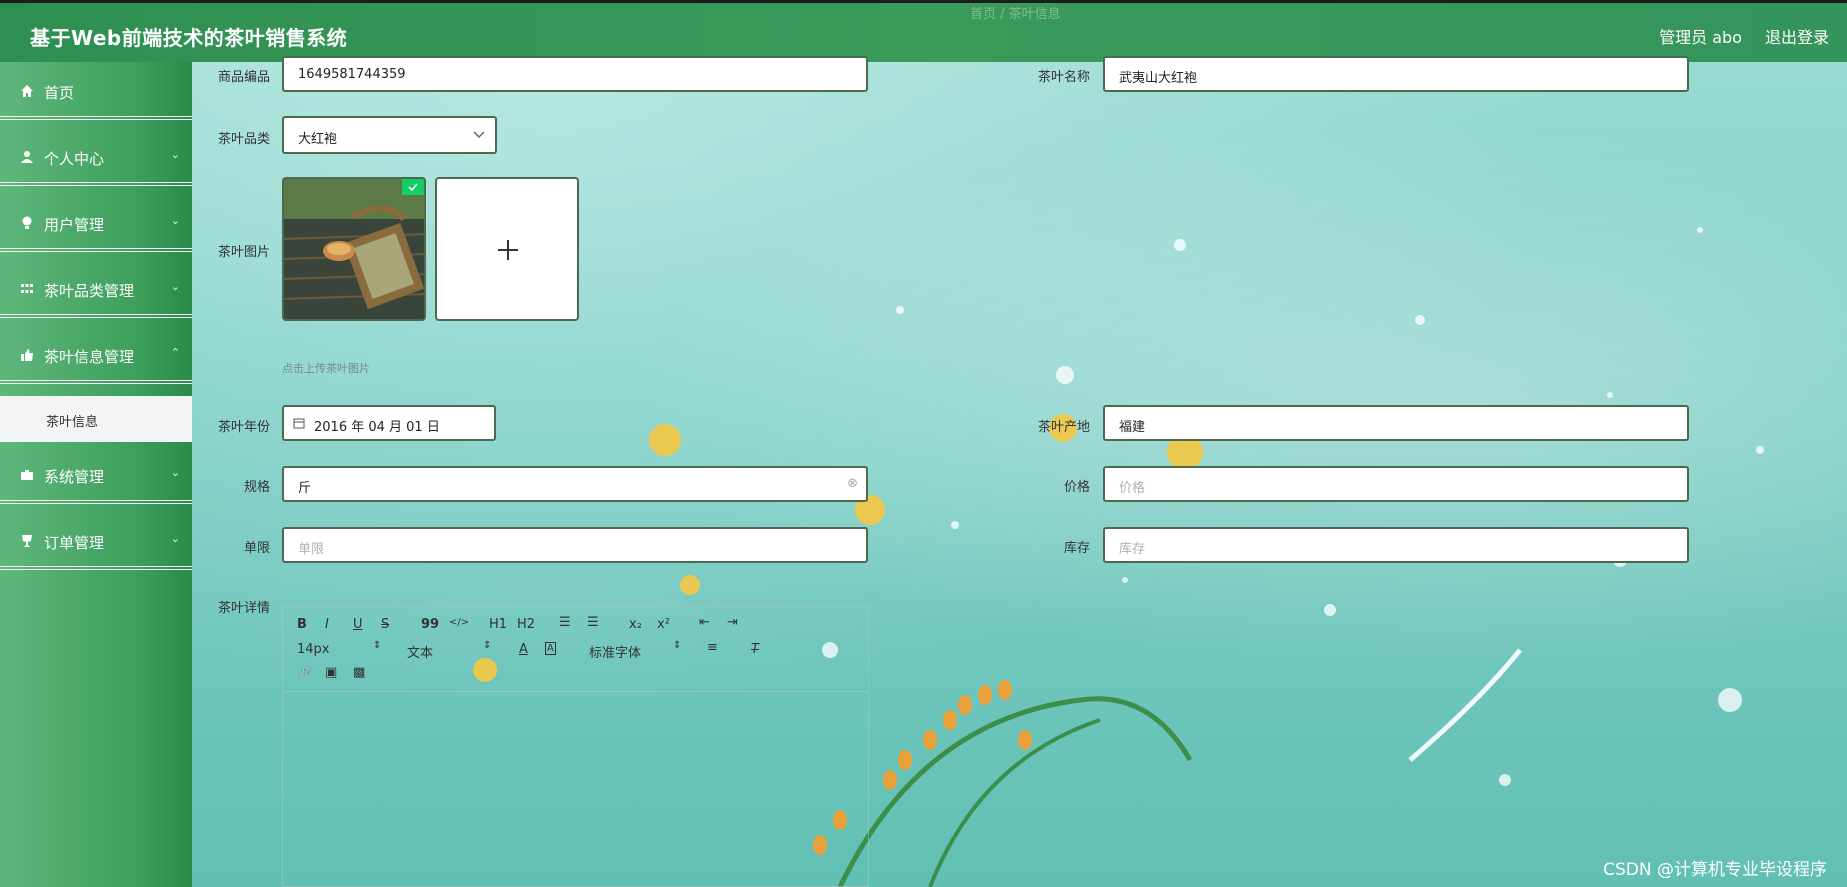 The width and height of the screenshot is (1847, 887). Describe the element at coordinates (358, 624) in the screenshot. I see `underline-button: U` at that location.